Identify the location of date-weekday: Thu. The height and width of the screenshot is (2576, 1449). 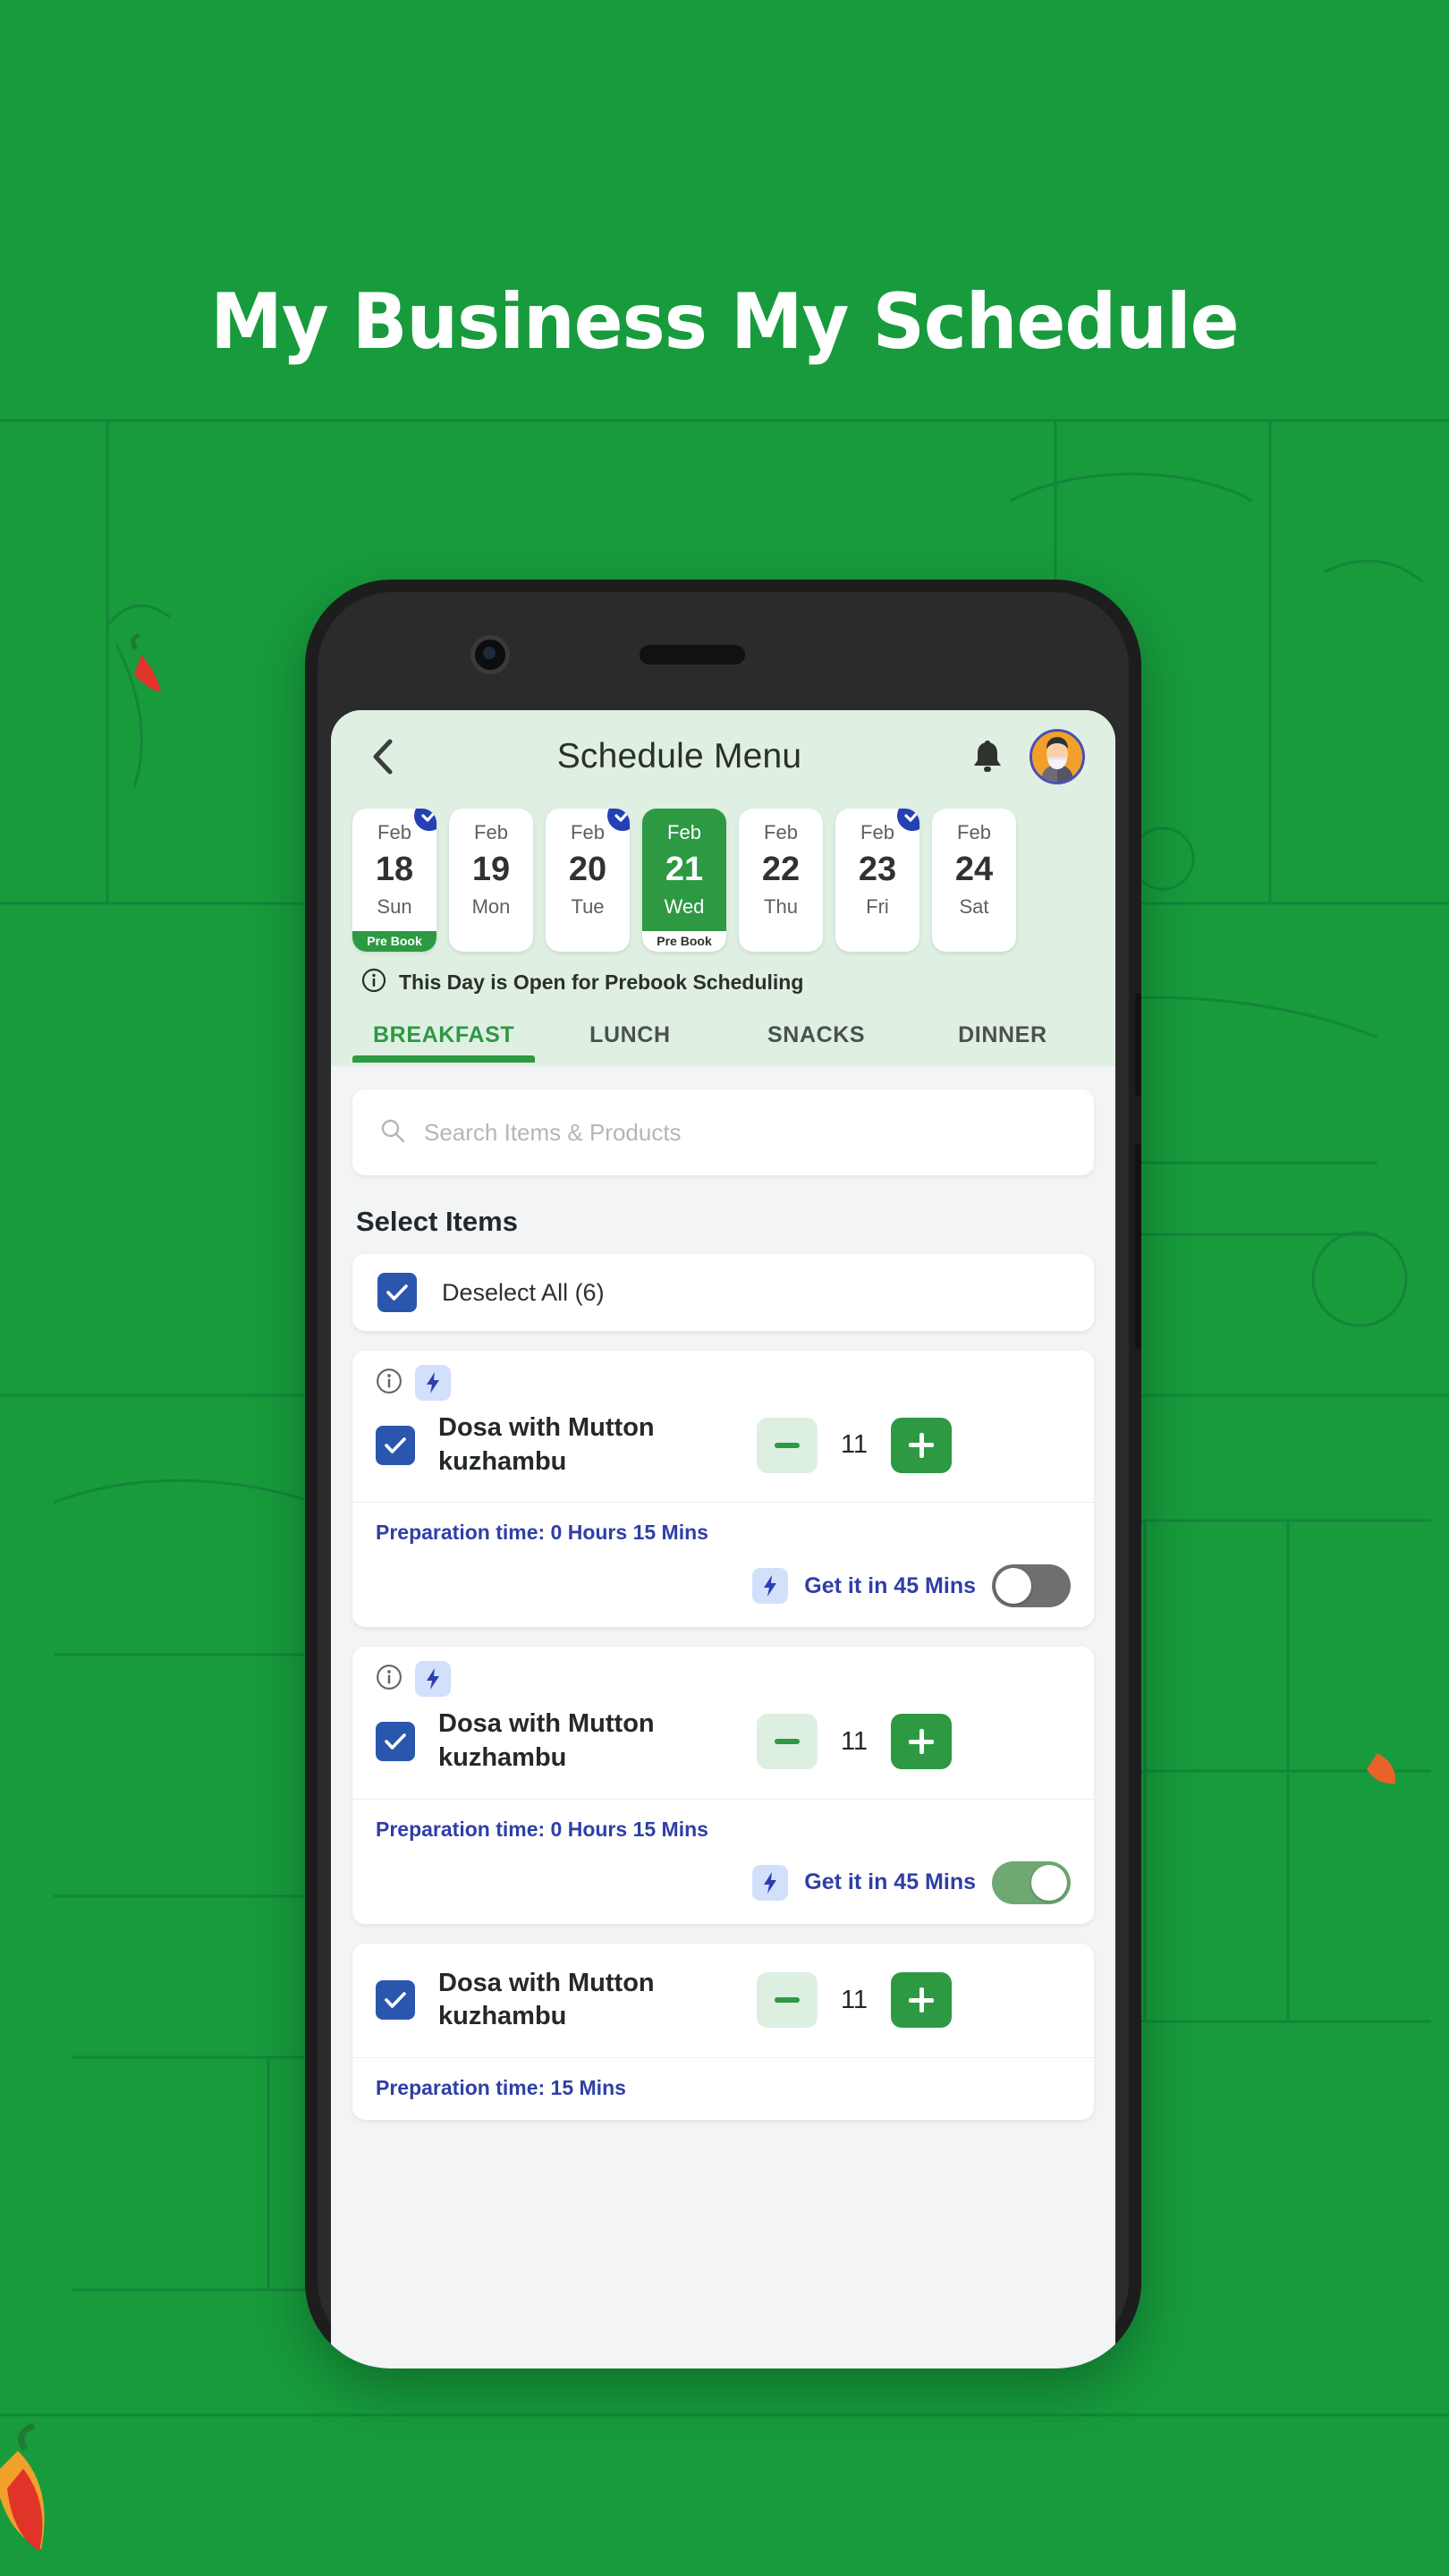
(781, 906).